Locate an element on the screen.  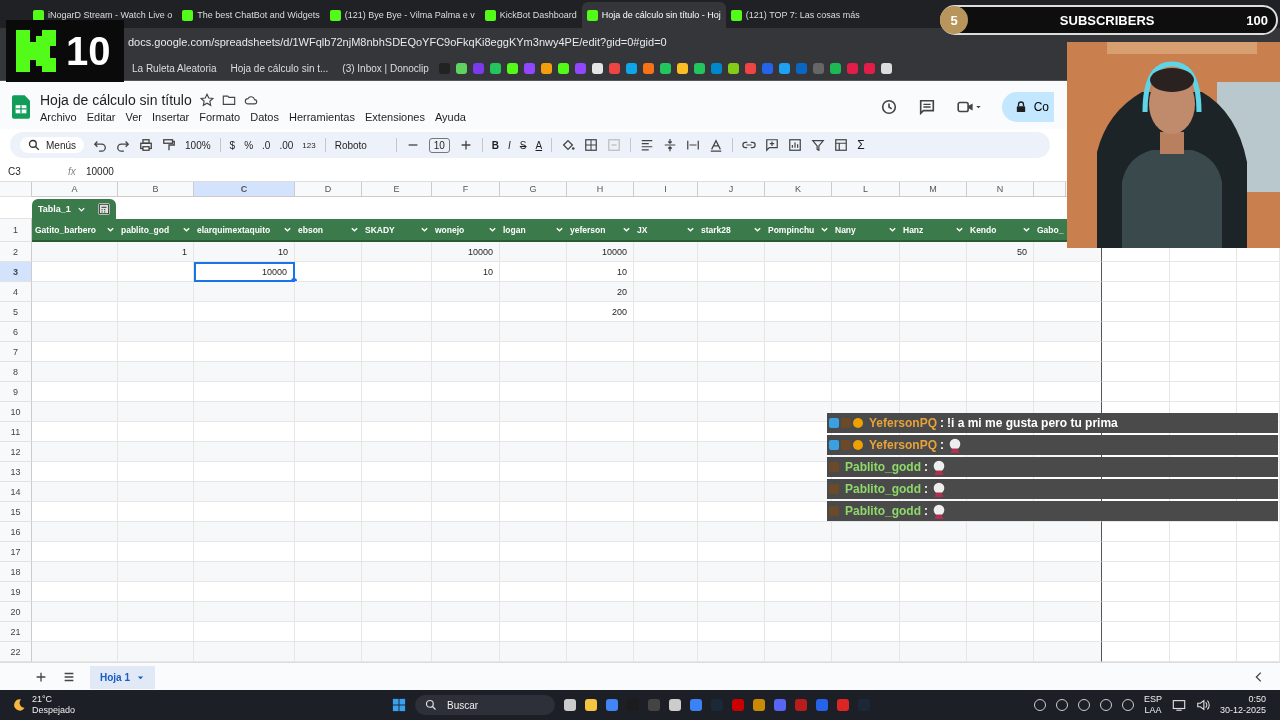
document-title: Hoja de cálculo sin título is located at coordinates (116, 99).